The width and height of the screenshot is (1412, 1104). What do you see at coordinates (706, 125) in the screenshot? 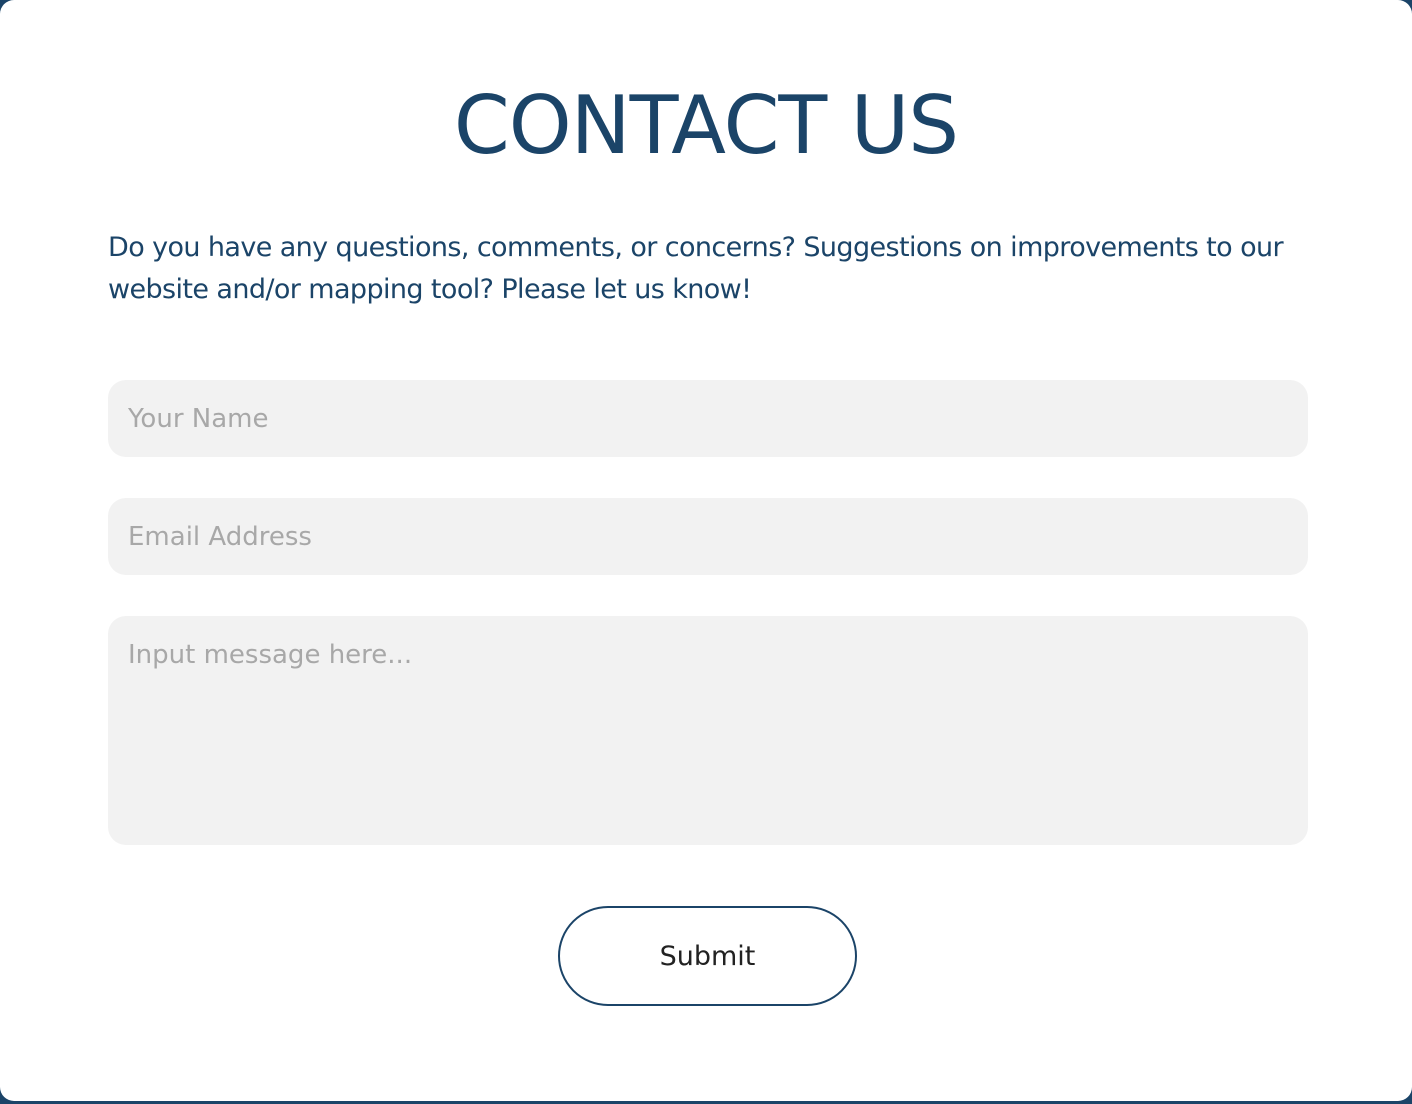
I see `page-title: CONTACT US` at bounding box center [706, 125].